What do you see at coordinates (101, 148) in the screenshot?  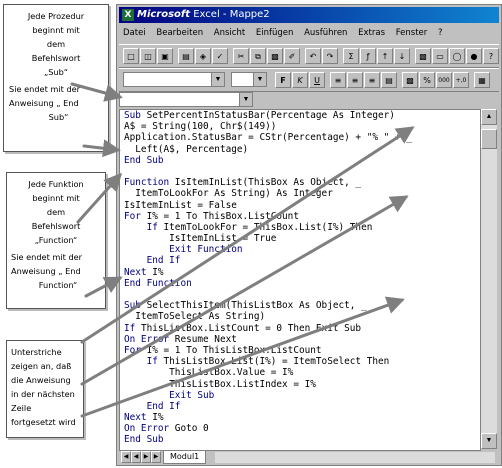 I see `arrow-to-end-sub` at bounding box center [101, 148].